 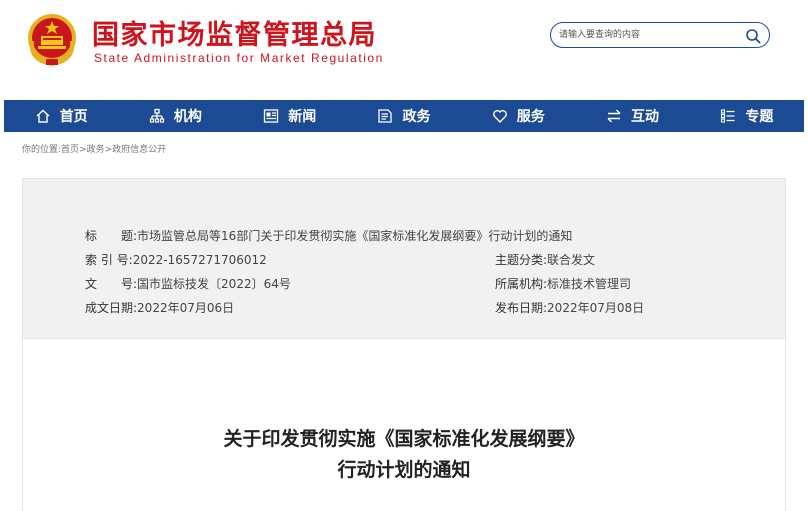 I want to click on search-icon, so click(x=753, y=36).